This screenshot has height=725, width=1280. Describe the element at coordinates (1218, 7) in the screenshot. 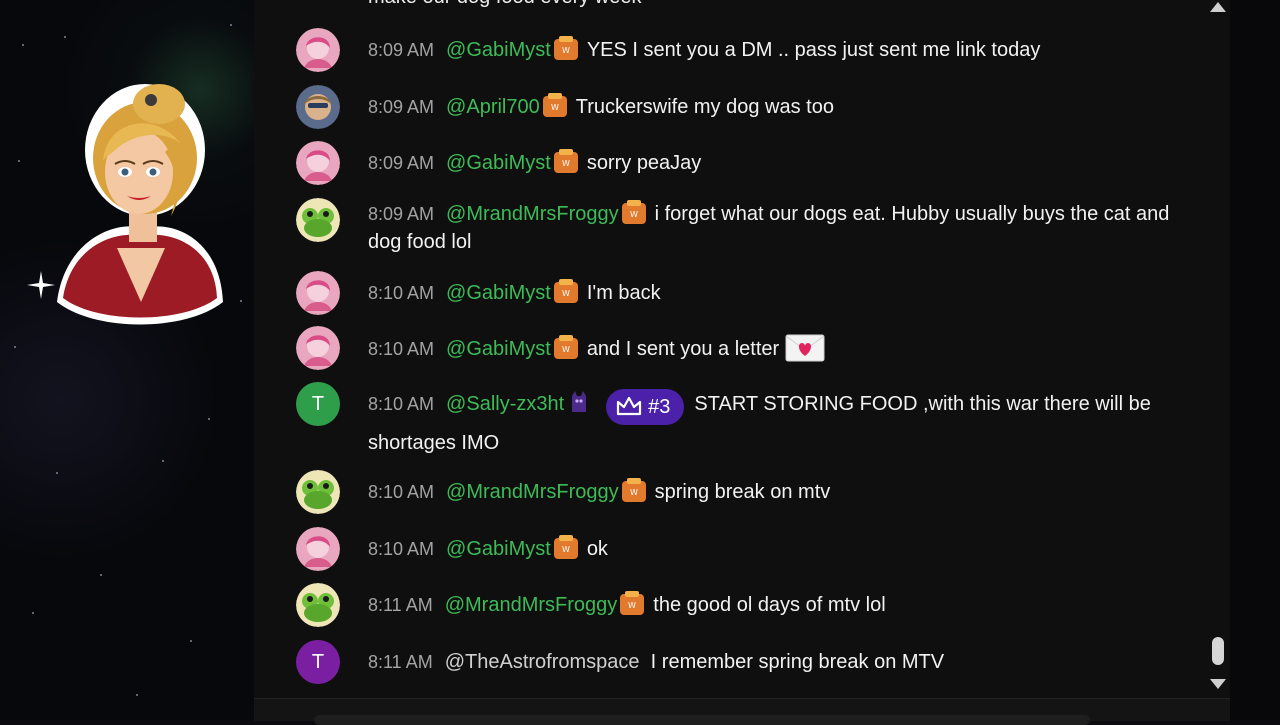

I see `scroll-up-icon` at that location.